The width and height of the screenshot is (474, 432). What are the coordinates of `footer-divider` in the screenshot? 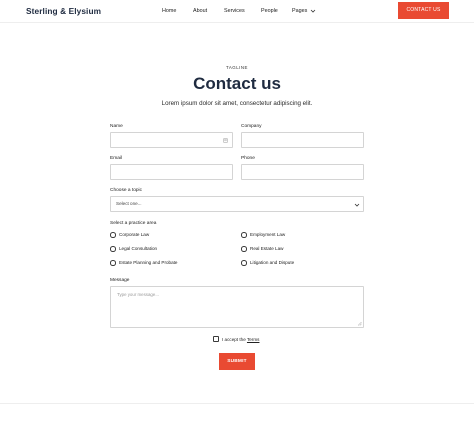 It's located at (237, 403).